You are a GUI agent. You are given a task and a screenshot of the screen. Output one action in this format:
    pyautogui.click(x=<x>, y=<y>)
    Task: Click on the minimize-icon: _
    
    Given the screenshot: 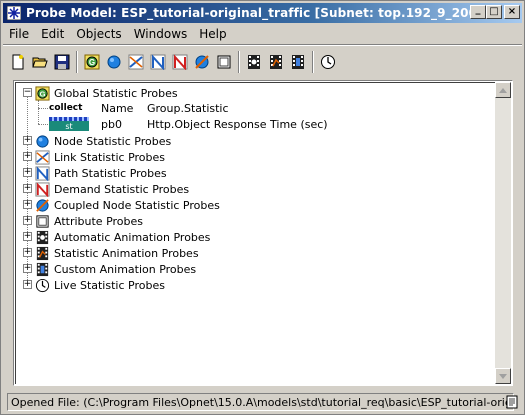 What is the action you would take?
    pyautogui.click(x=478, y=9)
    